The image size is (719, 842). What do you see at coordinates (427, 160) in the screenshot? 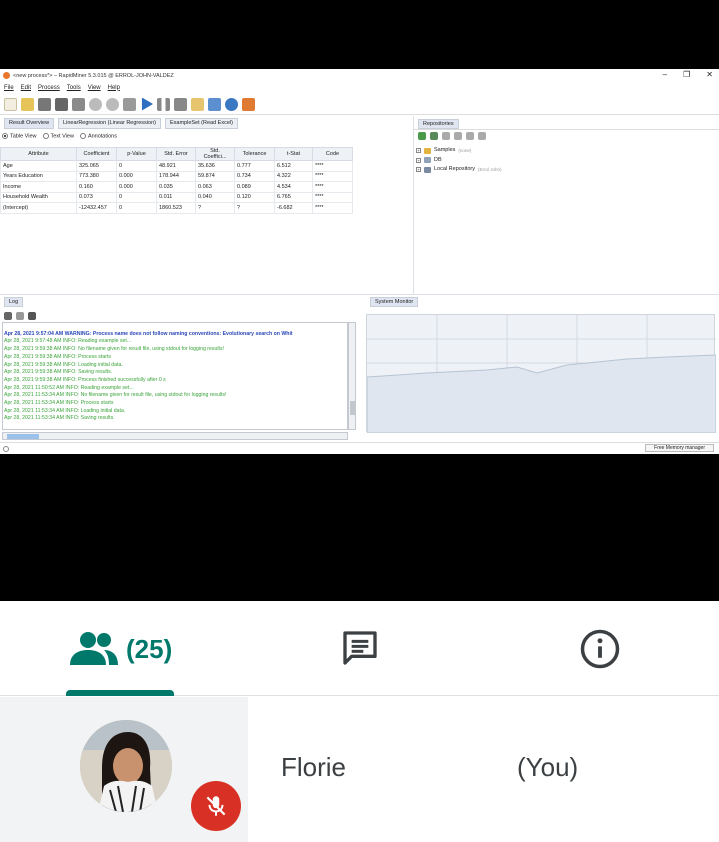
I see `database-icon` at bounding box center [427, 160].